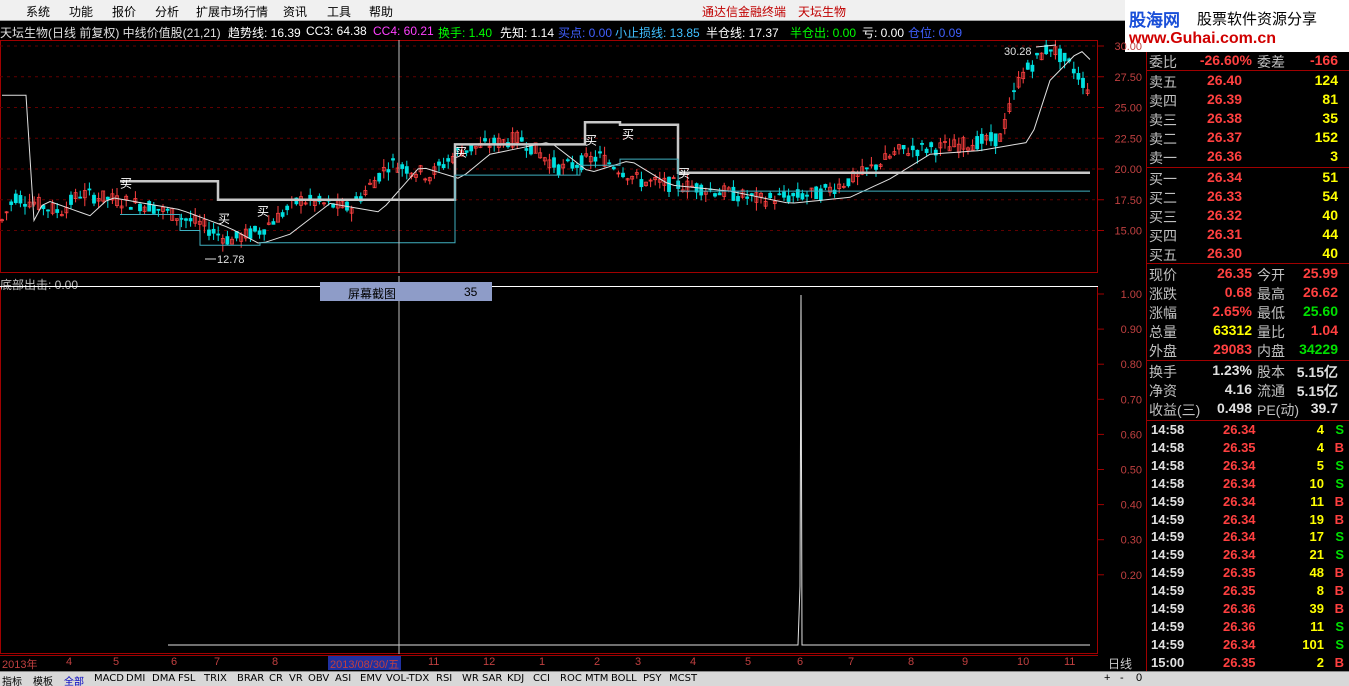 The height and width of the screenshot is (686, 1349). Describe the element at coordinates (296, 678) in the screenshot. I see `indicator-tab: VR` at that location.